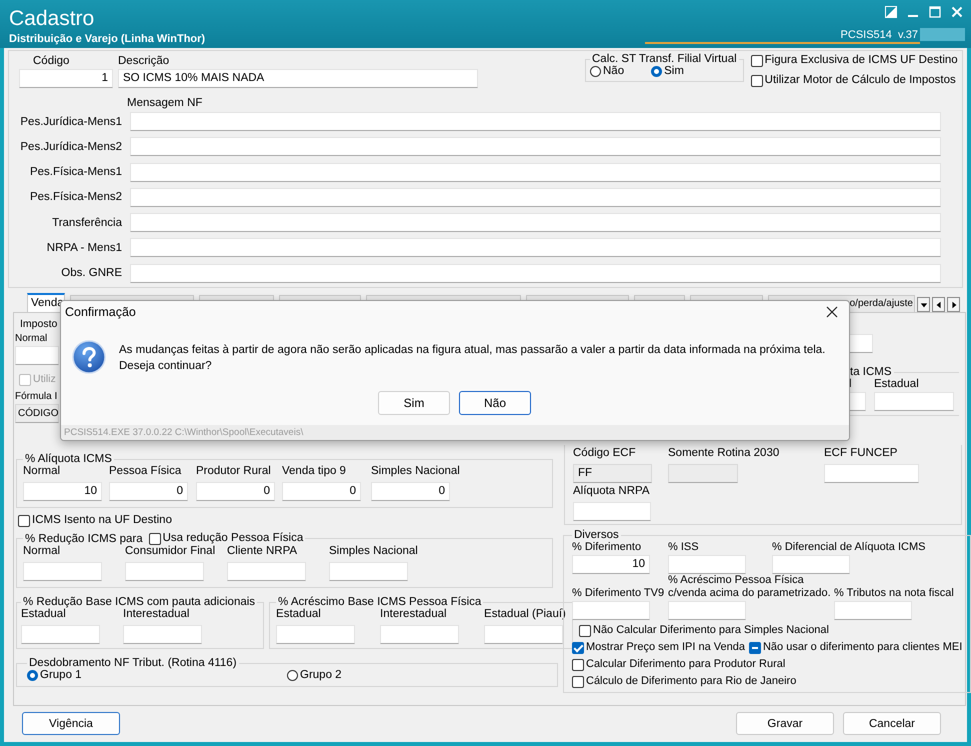 This screenshot has height=746, width=971. Describe the element at coordinates (102, 520) in the screenshot. I see `checkbox-label: ICMS Isento na UF Destino` at that location.